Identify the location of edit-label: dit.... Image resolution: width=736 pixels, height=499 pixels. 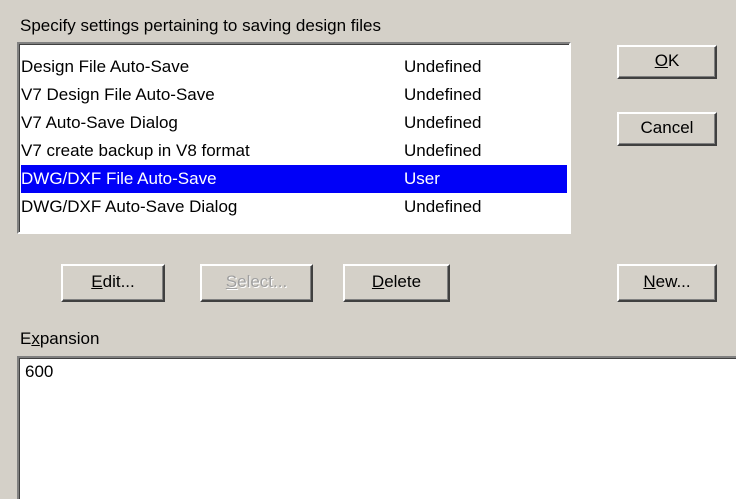
(118, 281).